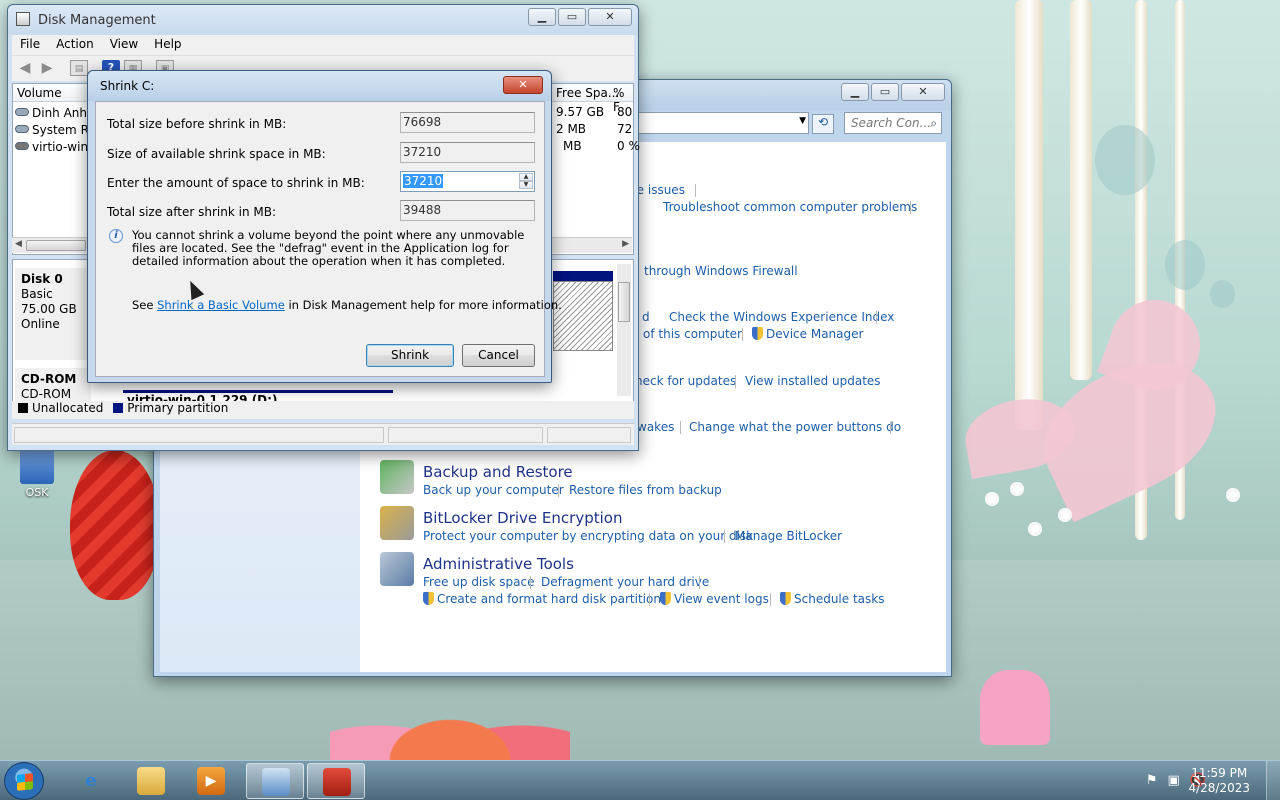 This screenshot has width=1280, height=801. Describe the element at coordinates (583, 316) in the screenshot. I see `partition-selected-hatched` at that location.